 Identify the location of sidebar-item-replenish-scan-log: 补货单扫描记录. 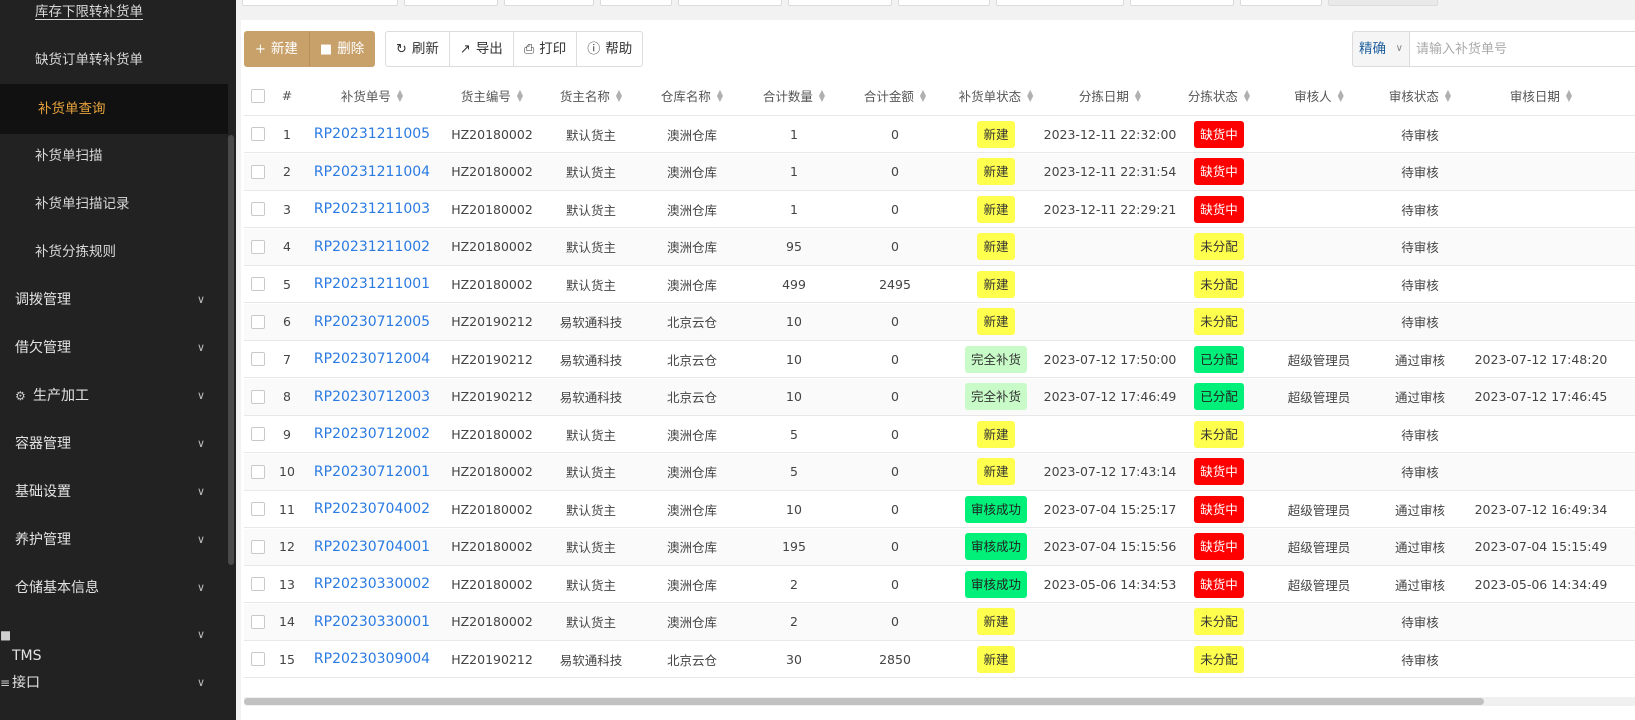
(114, 204).